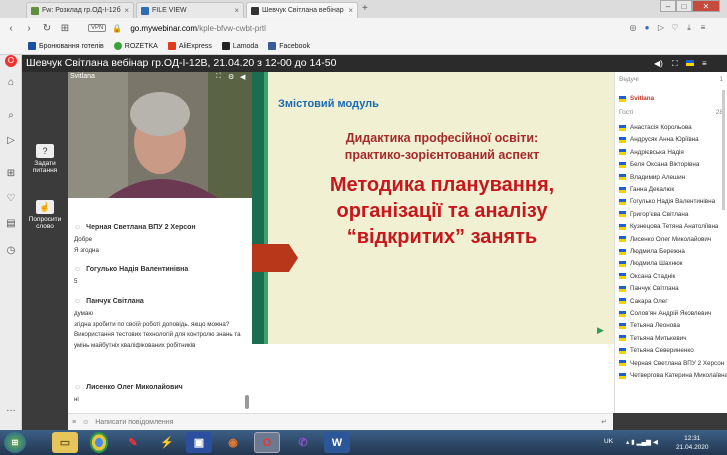 Image resolution: width=727 pixels, height=455 pixels. Describe the element at coordinates (15, 442) in the screenshot. I see `start-button: ⊞` at that location.